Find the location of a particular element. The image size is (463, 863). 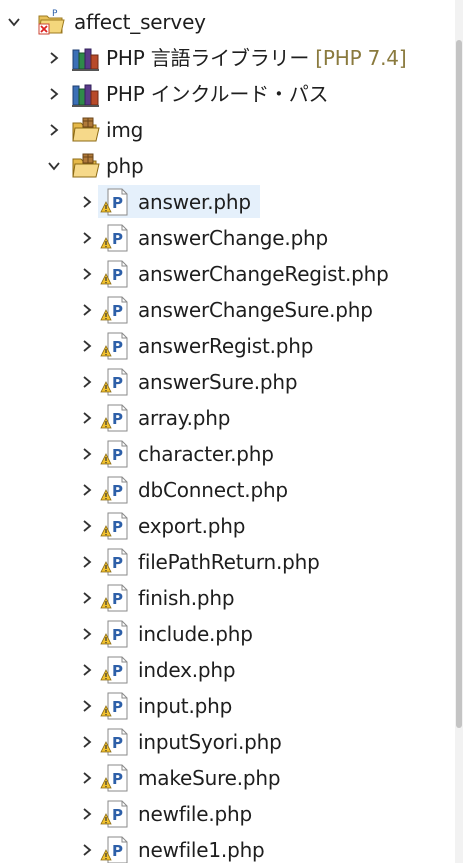

project-name: affect_servey is located at coordinates (140, 22).